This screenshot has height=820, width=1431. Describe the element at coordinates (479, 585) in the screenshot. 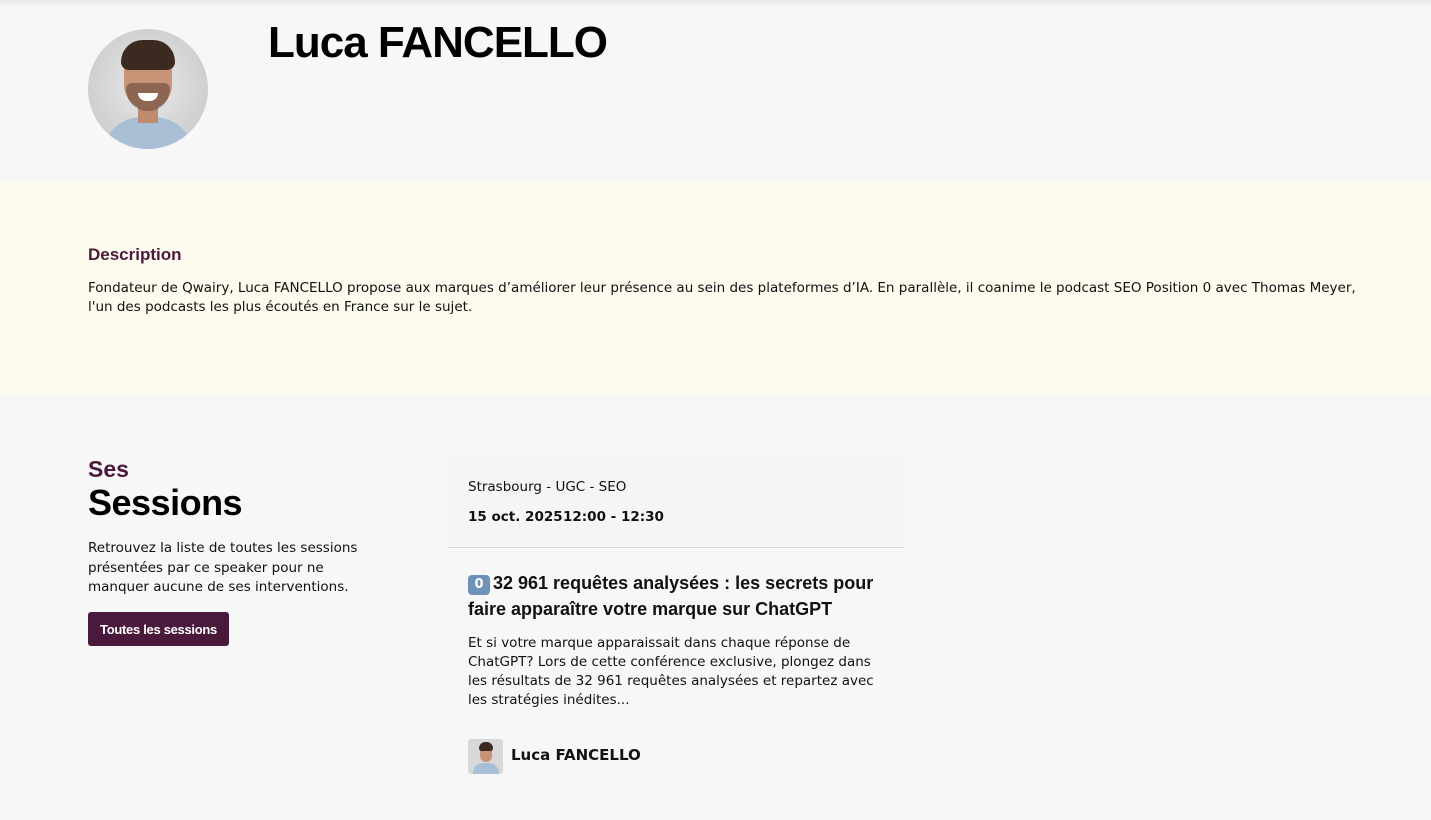

I see `keycap-zero-icon: 0` at that location.